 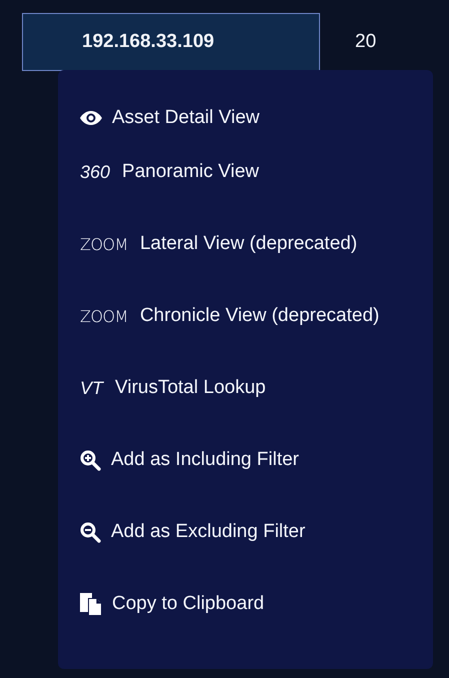 I want to click on table-cell: 20, so click(x=365, y=42).